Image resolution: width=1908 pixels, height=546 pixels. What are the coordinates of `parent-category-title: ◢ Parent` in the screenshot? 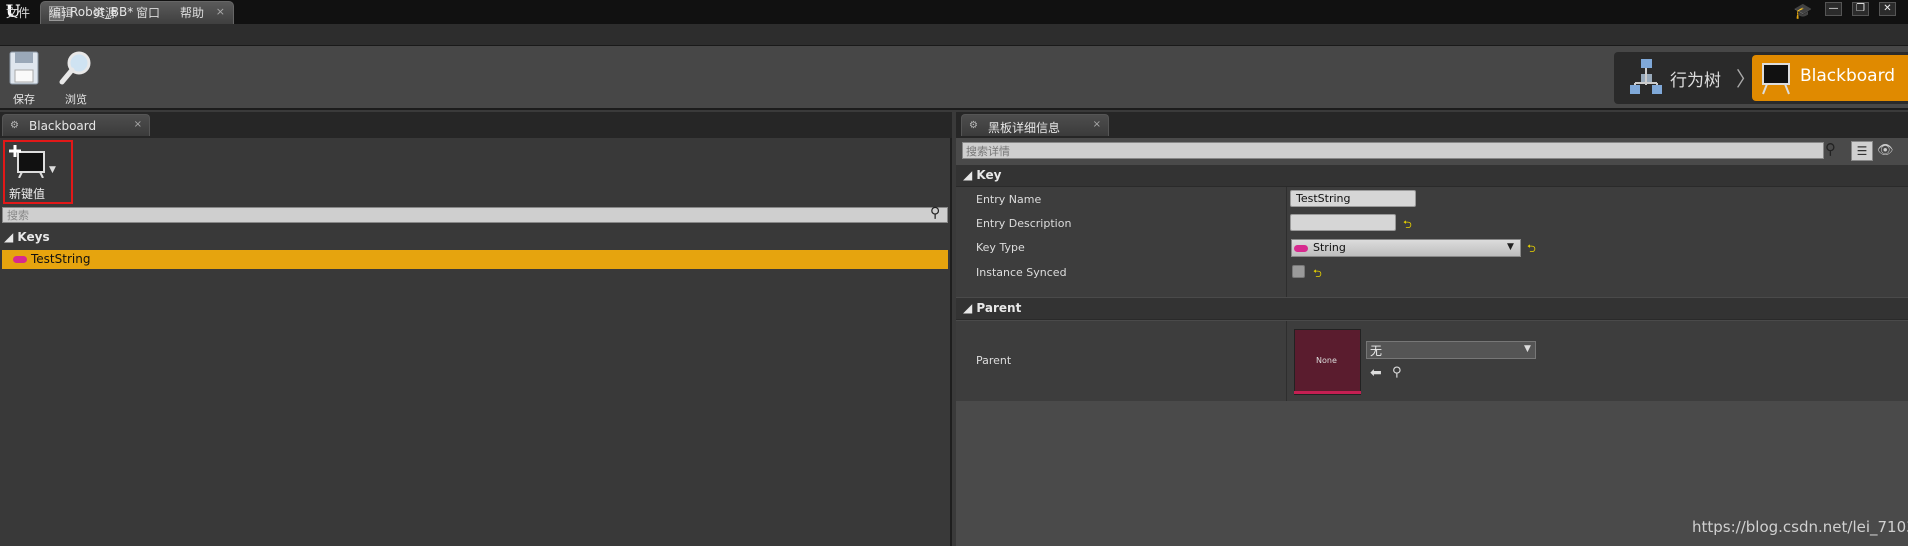 It's located at (992, 308).